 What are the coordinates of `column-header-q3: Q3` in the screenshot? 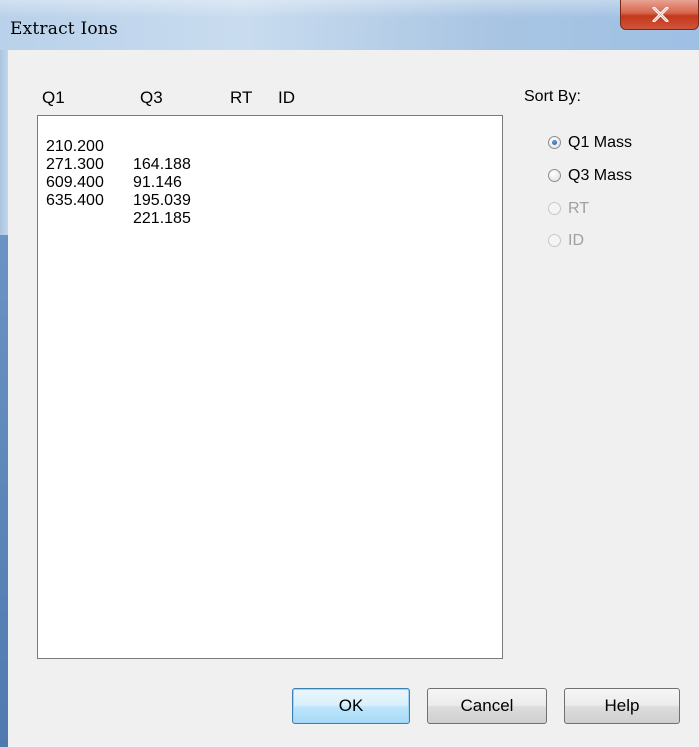 It's located at (151, 97).